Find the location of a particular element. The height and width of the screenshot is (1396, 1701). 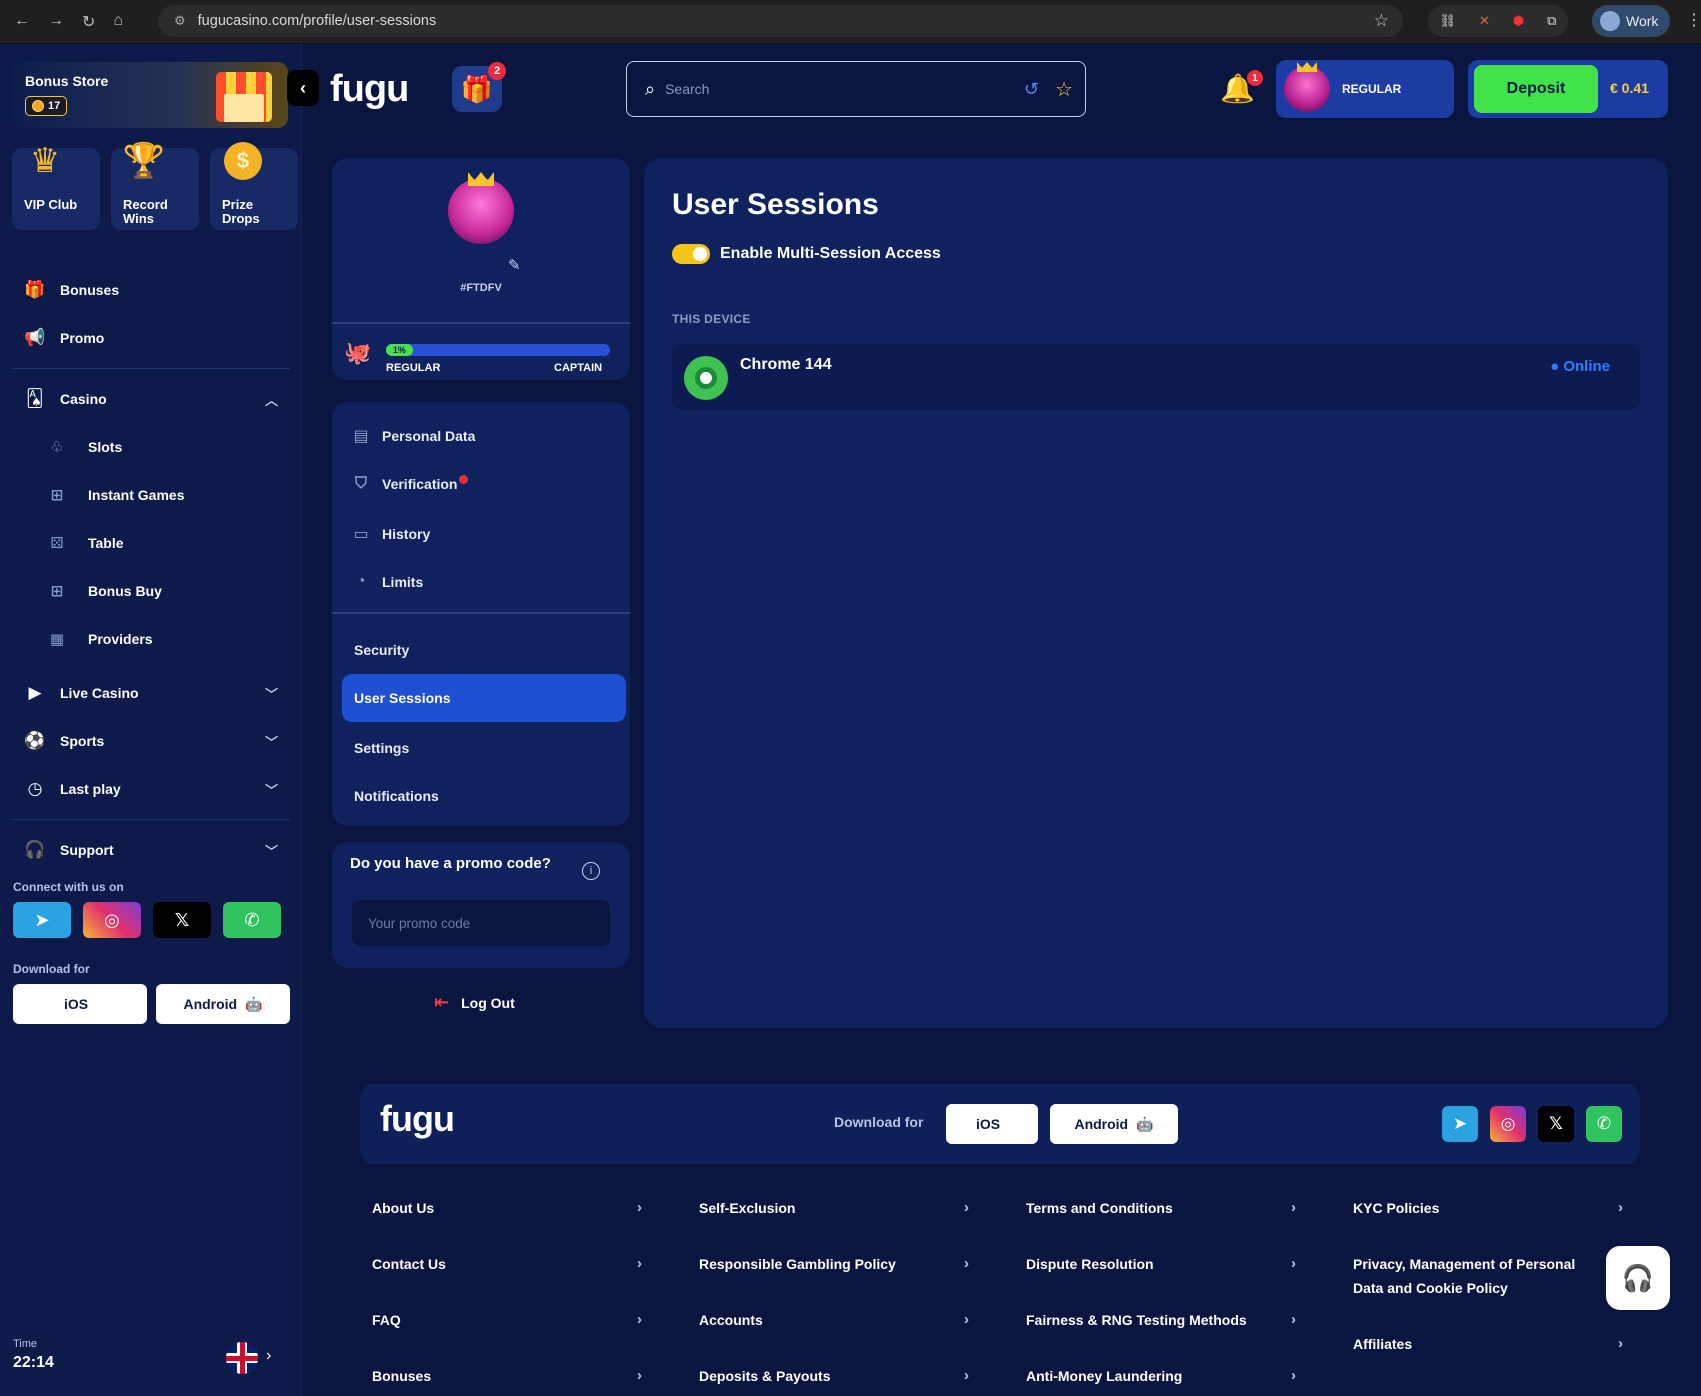

sidebar-item-sports: ⚽ Sports ﹀ is located at coordinates (151, 741).